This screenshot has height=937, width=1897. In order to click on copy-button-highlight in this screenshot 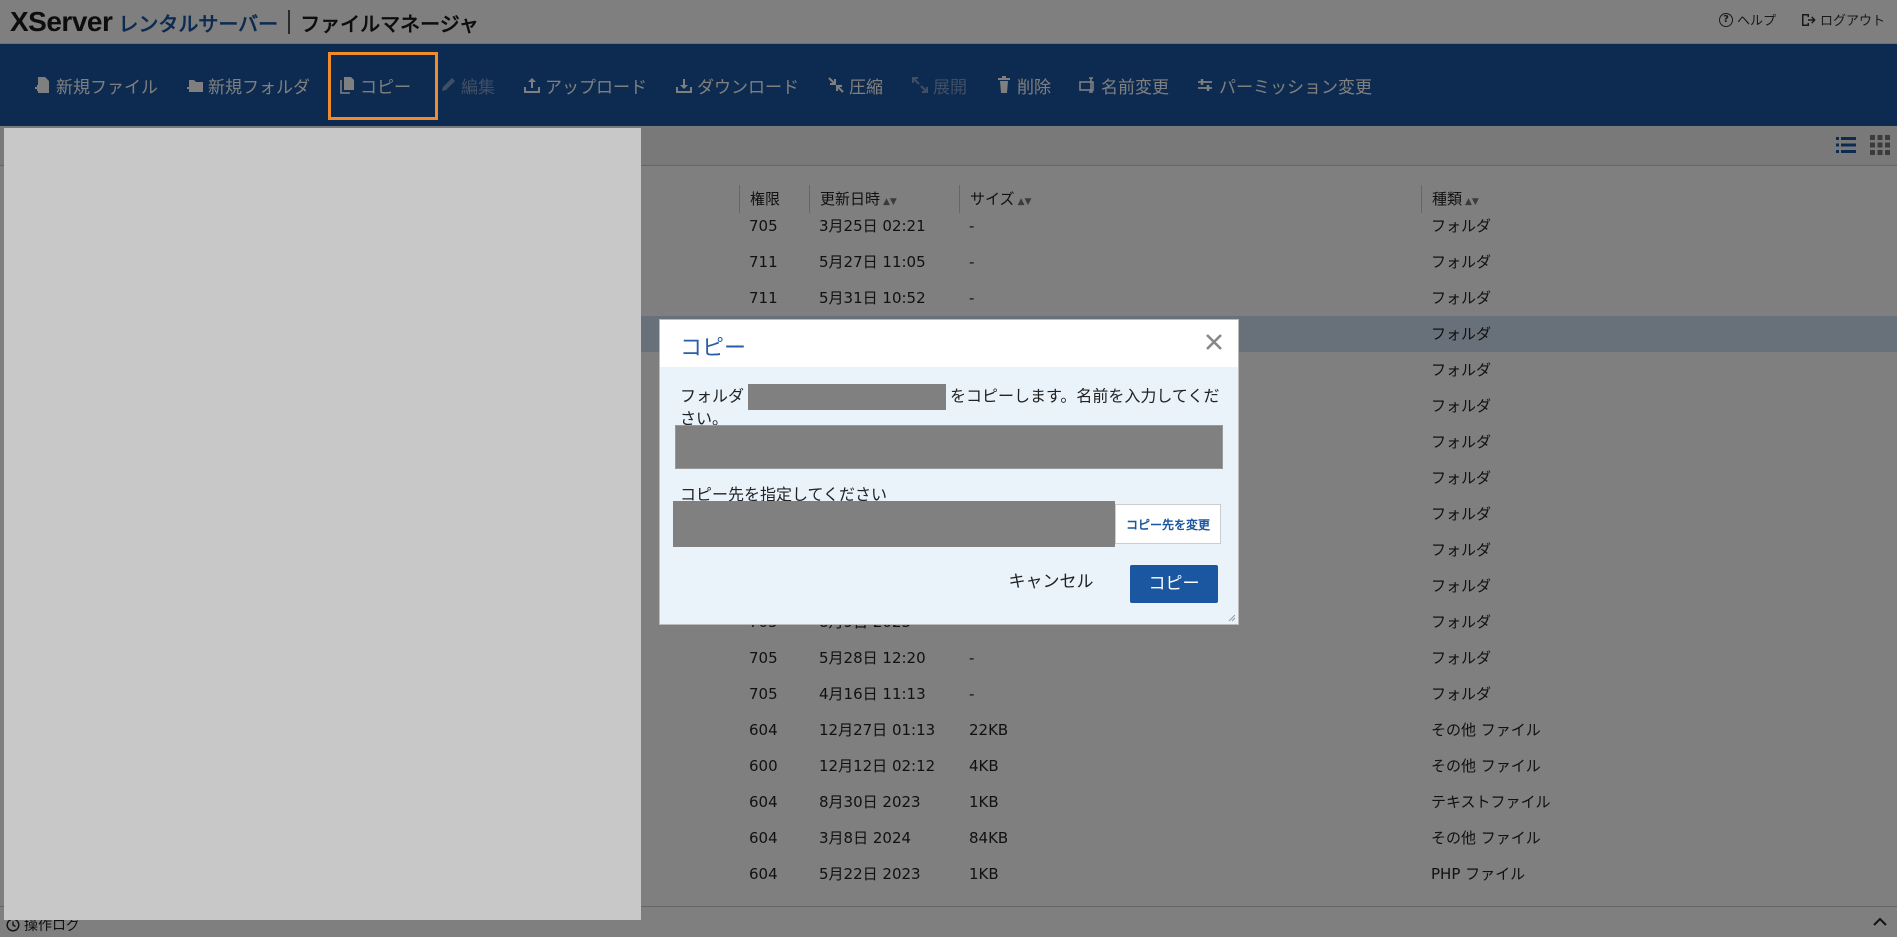, I will do `click(383, 86)`.